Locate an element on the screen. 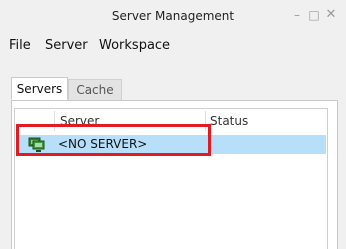 The width and height of the screenshot is (346, 249). annotation-highlight-box is located at coordinates (113, 140).